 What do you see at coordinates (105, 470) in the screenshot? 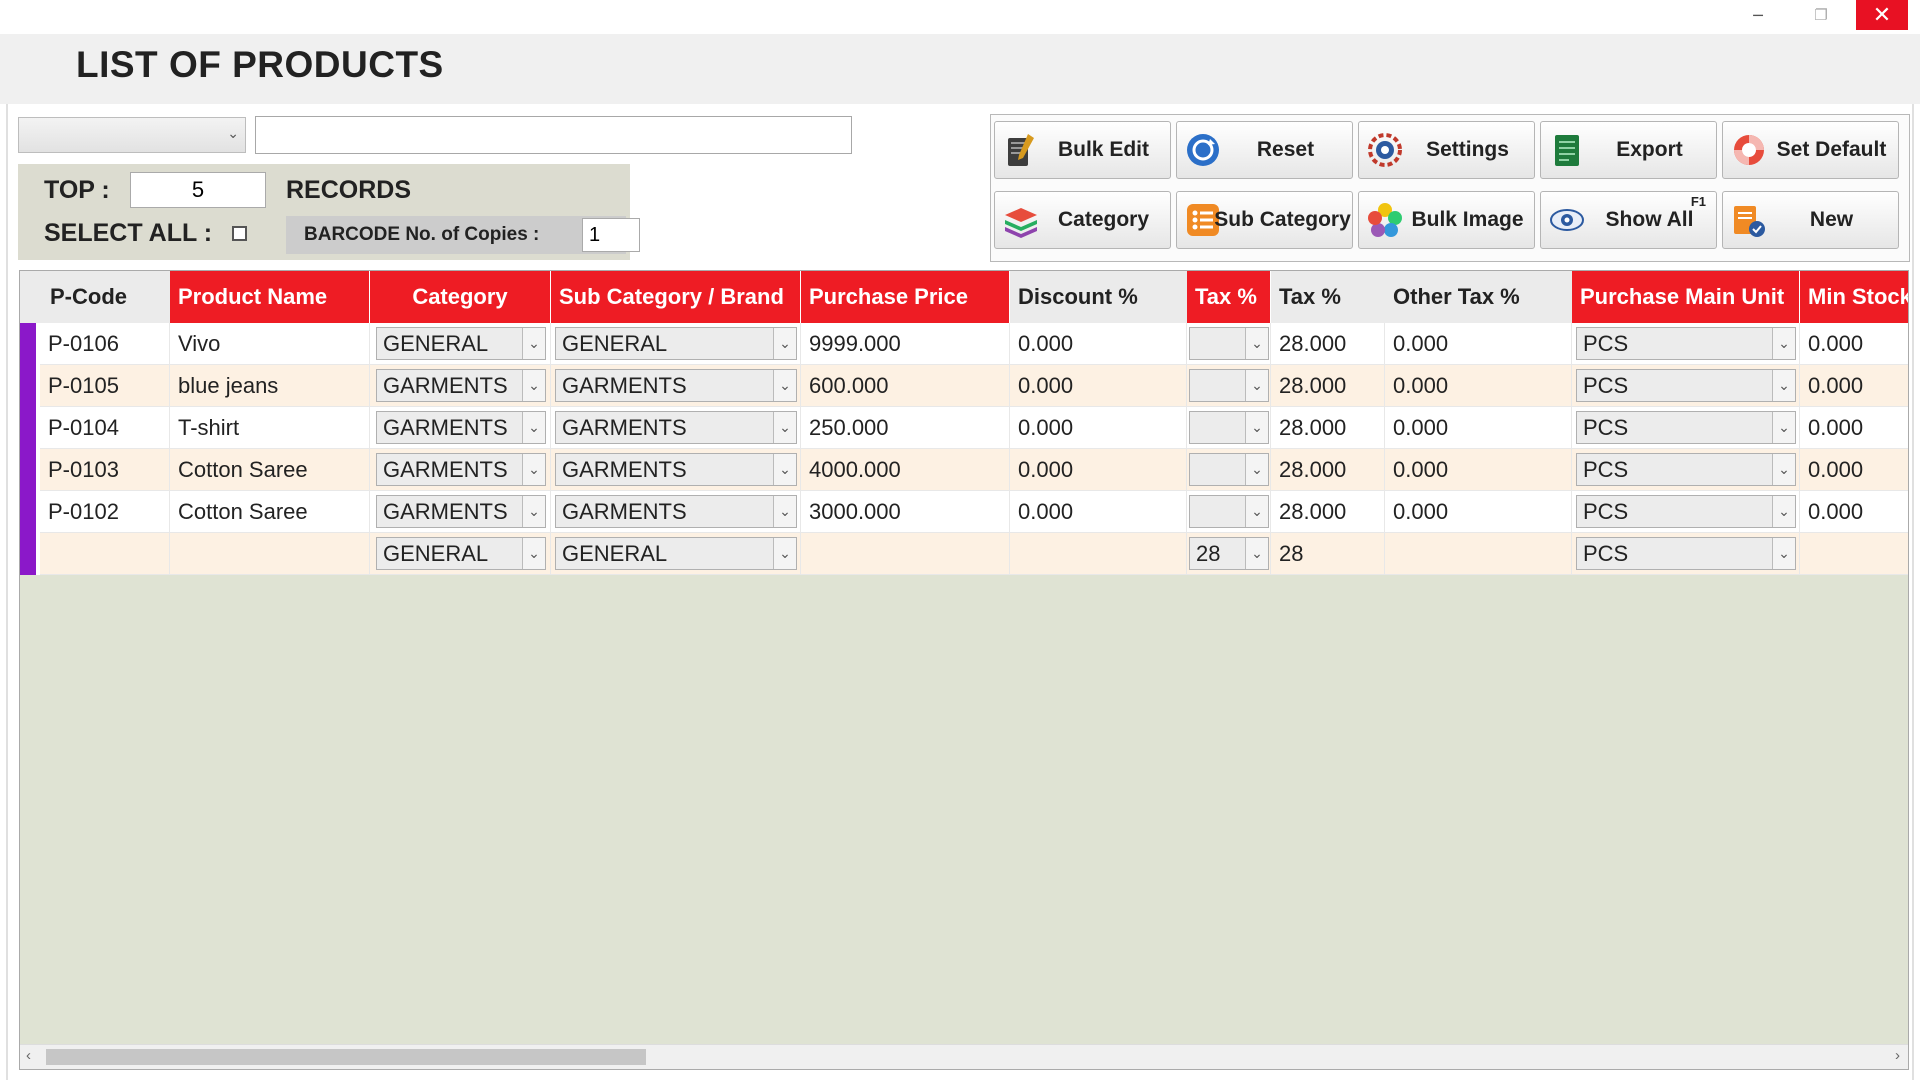
I see `p-code-cell: P-0103` at bounding box center [105, 470].